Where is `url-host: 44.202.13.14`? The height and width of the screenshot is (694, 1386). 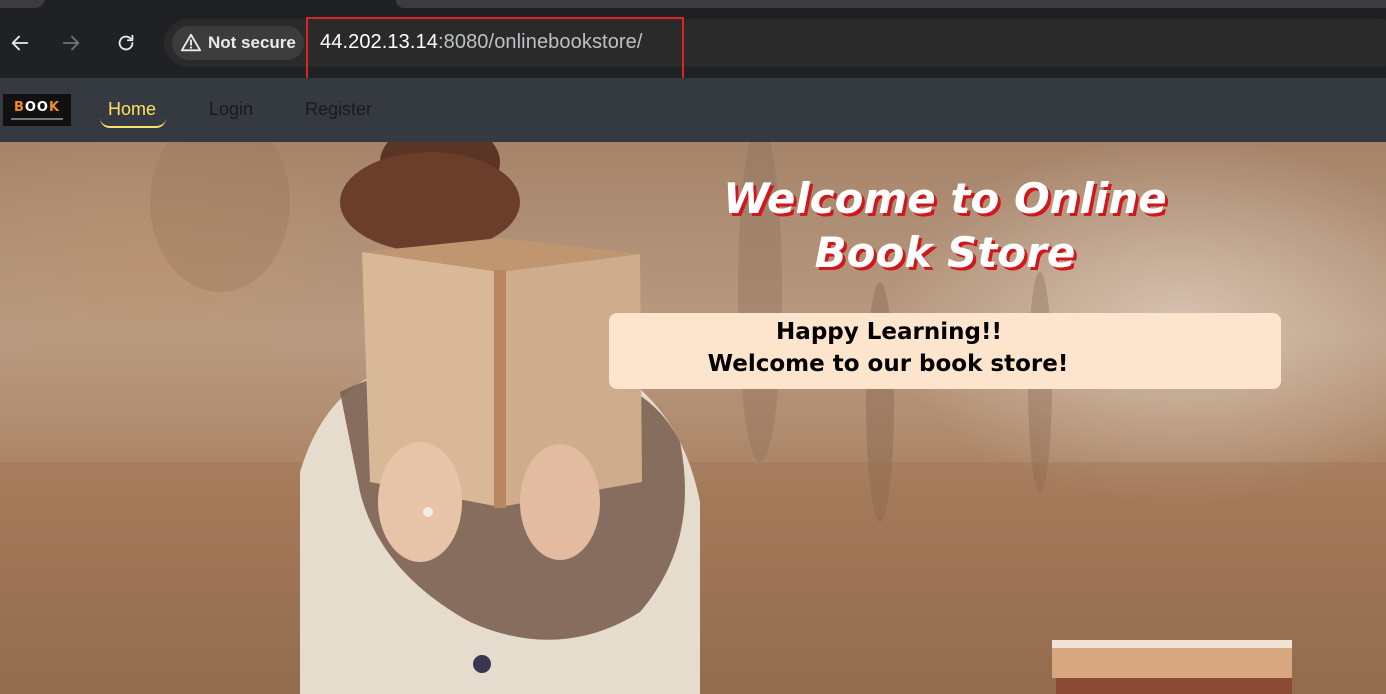 url-host: 44.202.13.14 is located at coordinates (379, 42).